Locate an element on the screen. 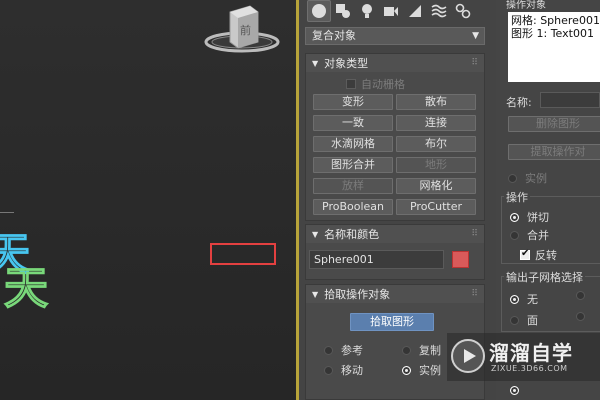 The width and height of the screenshot is (600, 400). invert-checkbox: 反转 is located at coordinates (538, 255).